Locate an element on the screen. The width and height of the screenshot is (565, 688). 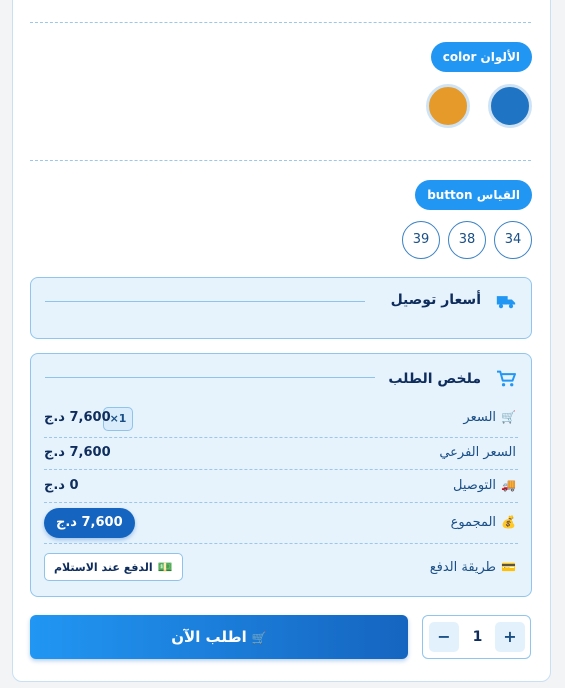
increase-quantity-button: + is located at coordinates (510, 637).